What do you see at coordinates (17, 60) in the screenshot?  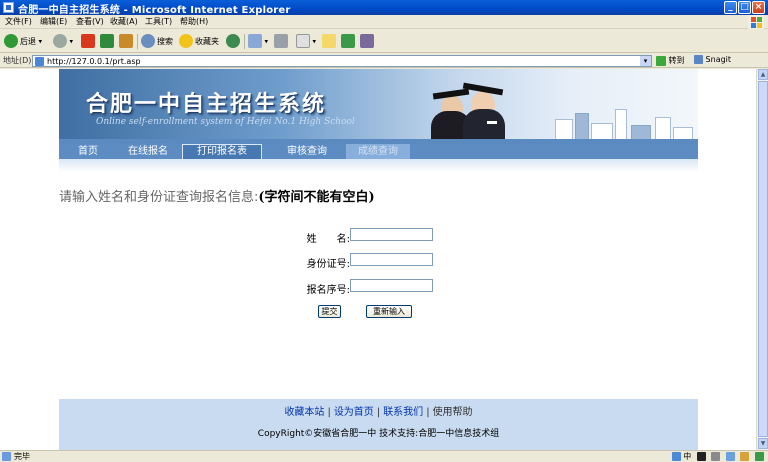 I see `address-label: 地址(D)` at bounding box center [17, 60].